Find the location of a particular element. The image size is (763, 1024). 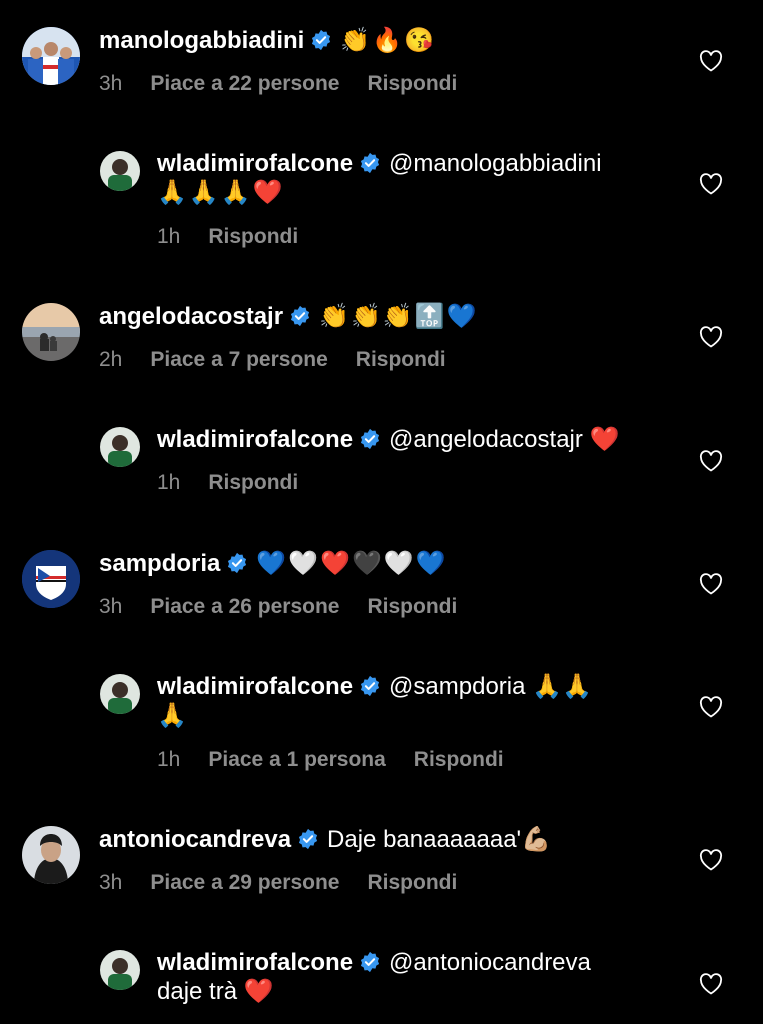

comment-header: antoniocandreva Daje banaaaaaaa'💪🏼 is located at coordinates (325, 840).